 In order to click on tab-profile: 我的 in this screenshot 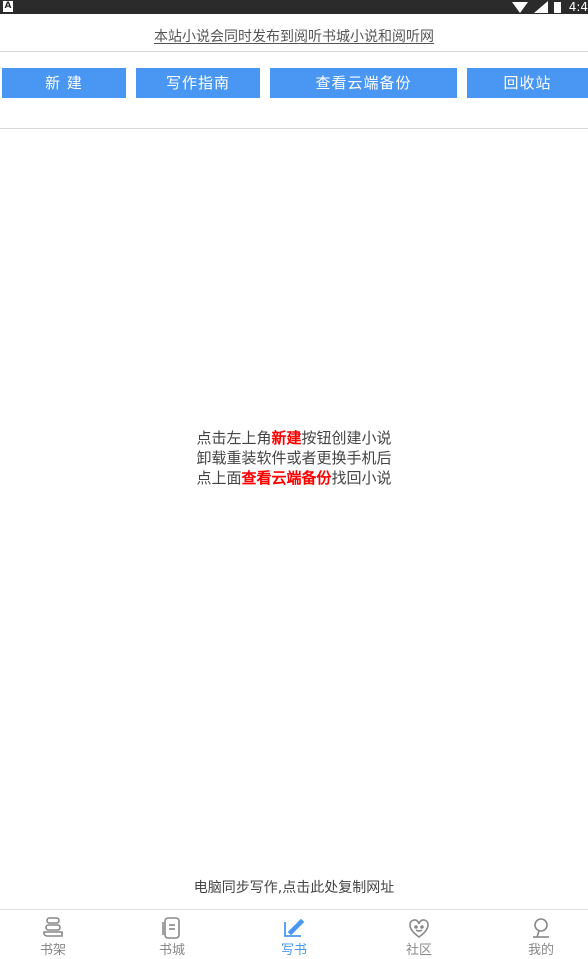, I will do `click(541, 934)`.